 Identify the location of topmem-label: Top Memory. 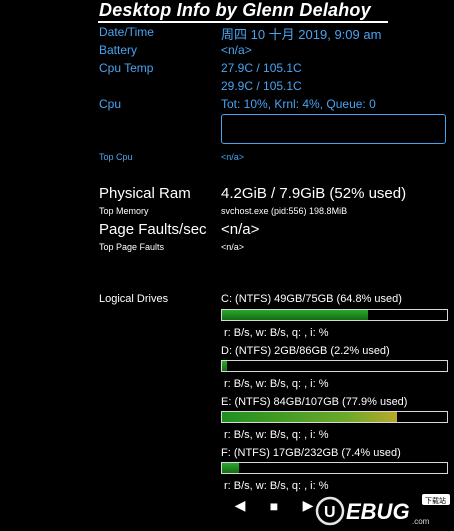
(124, 211).